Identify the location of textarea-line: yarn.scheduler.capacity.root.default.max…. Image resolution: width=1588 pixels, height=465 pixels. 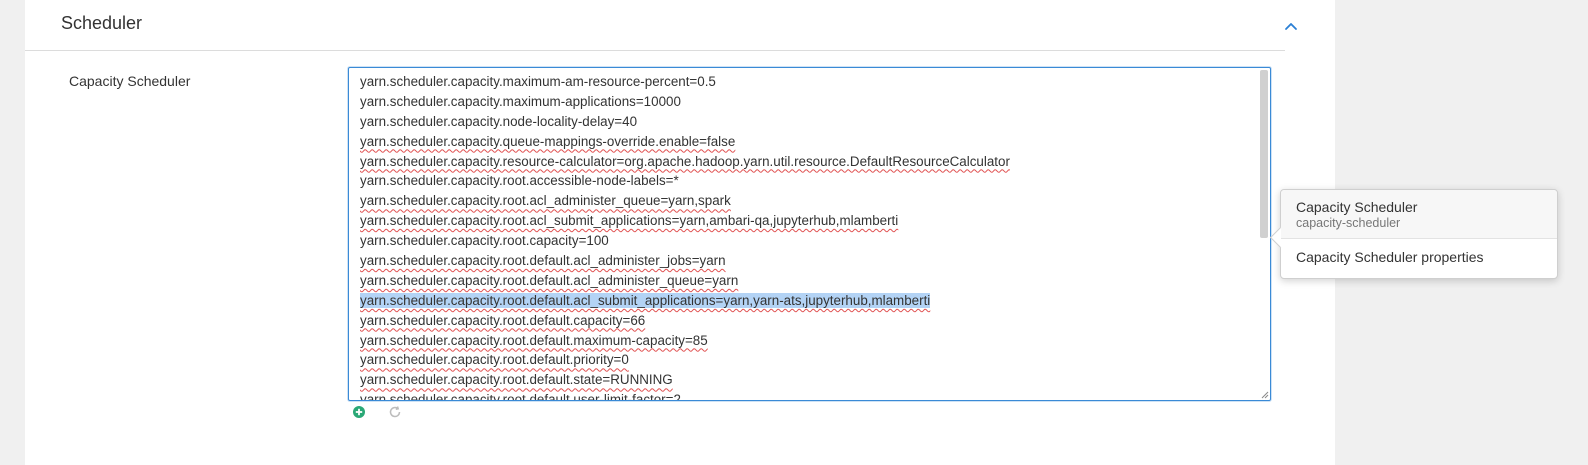
(807, 341).